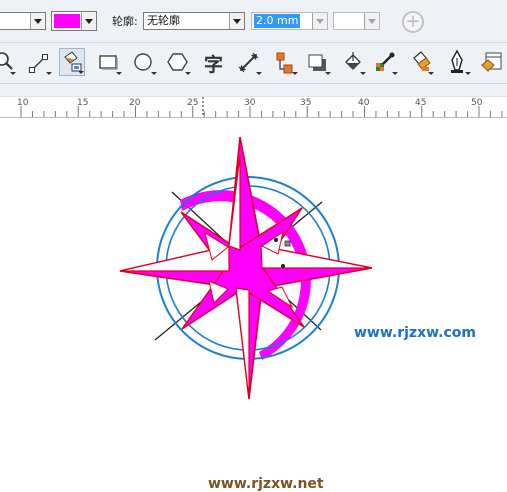  What do you see at coordinates (266, 484) in the screenshot?
I see `watermark-text: www.rjzxw.net` at bounding box center [266, 484].